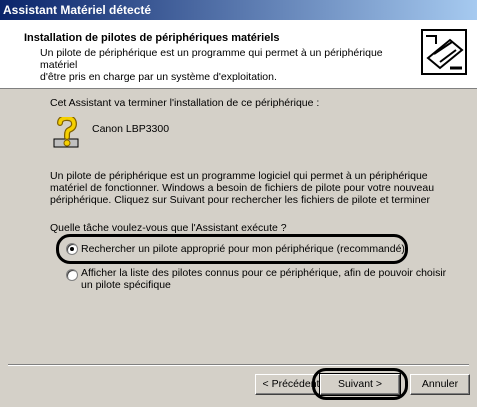 This screenshot has width=477, height=407. What do you see at coordinates (232, 249) in the screenshot?
I see `option-highlight-outline` at bounding box center [232, 249].